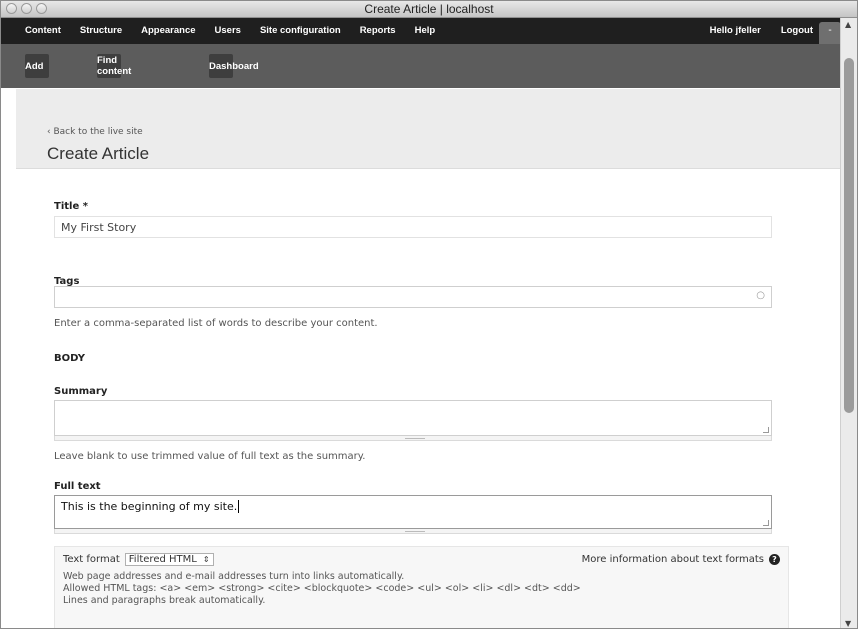  What do you see at coordinates (168, 30) in the screenshot?
I see `menu-item-appearance: Appearance` at bounding box center [168, 30].